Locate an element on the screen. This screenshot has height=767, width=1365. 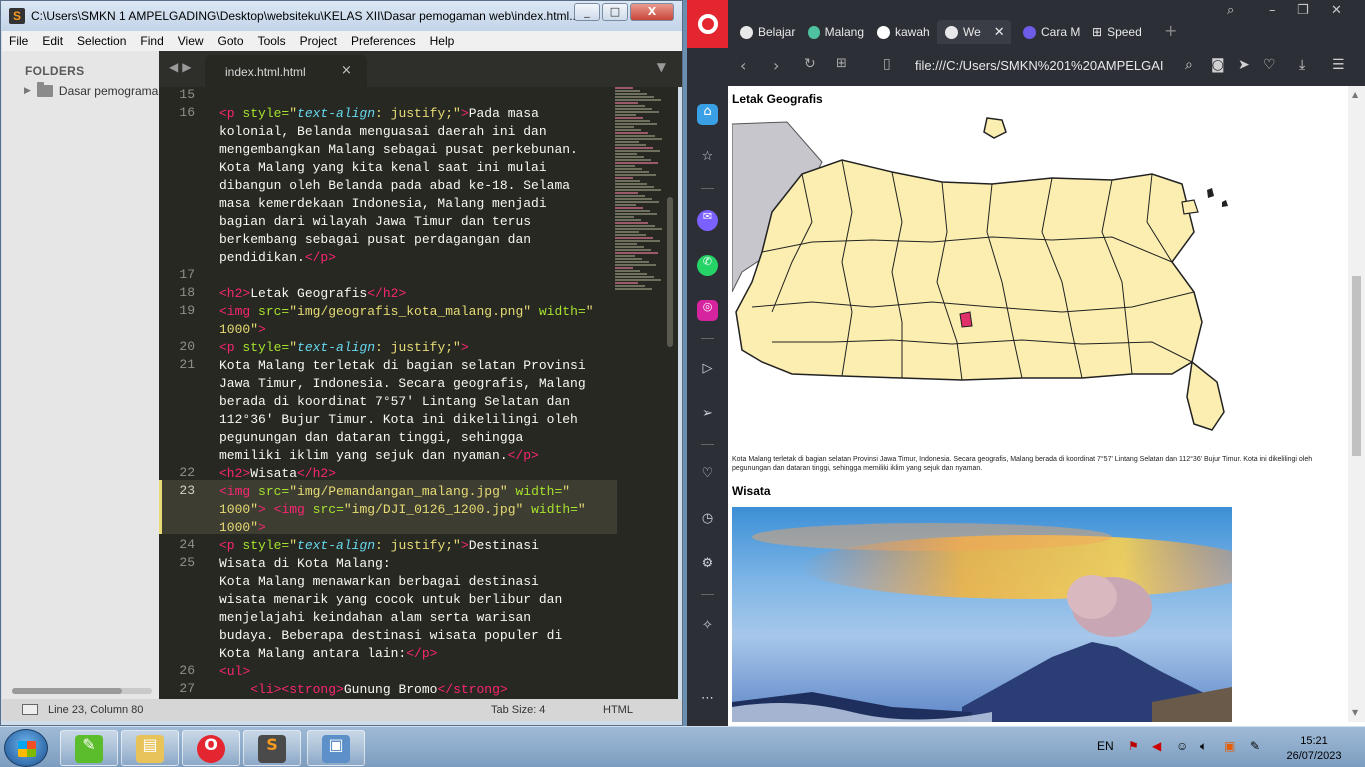
home-icon: ⌂ is located at coordinates (707, 114).